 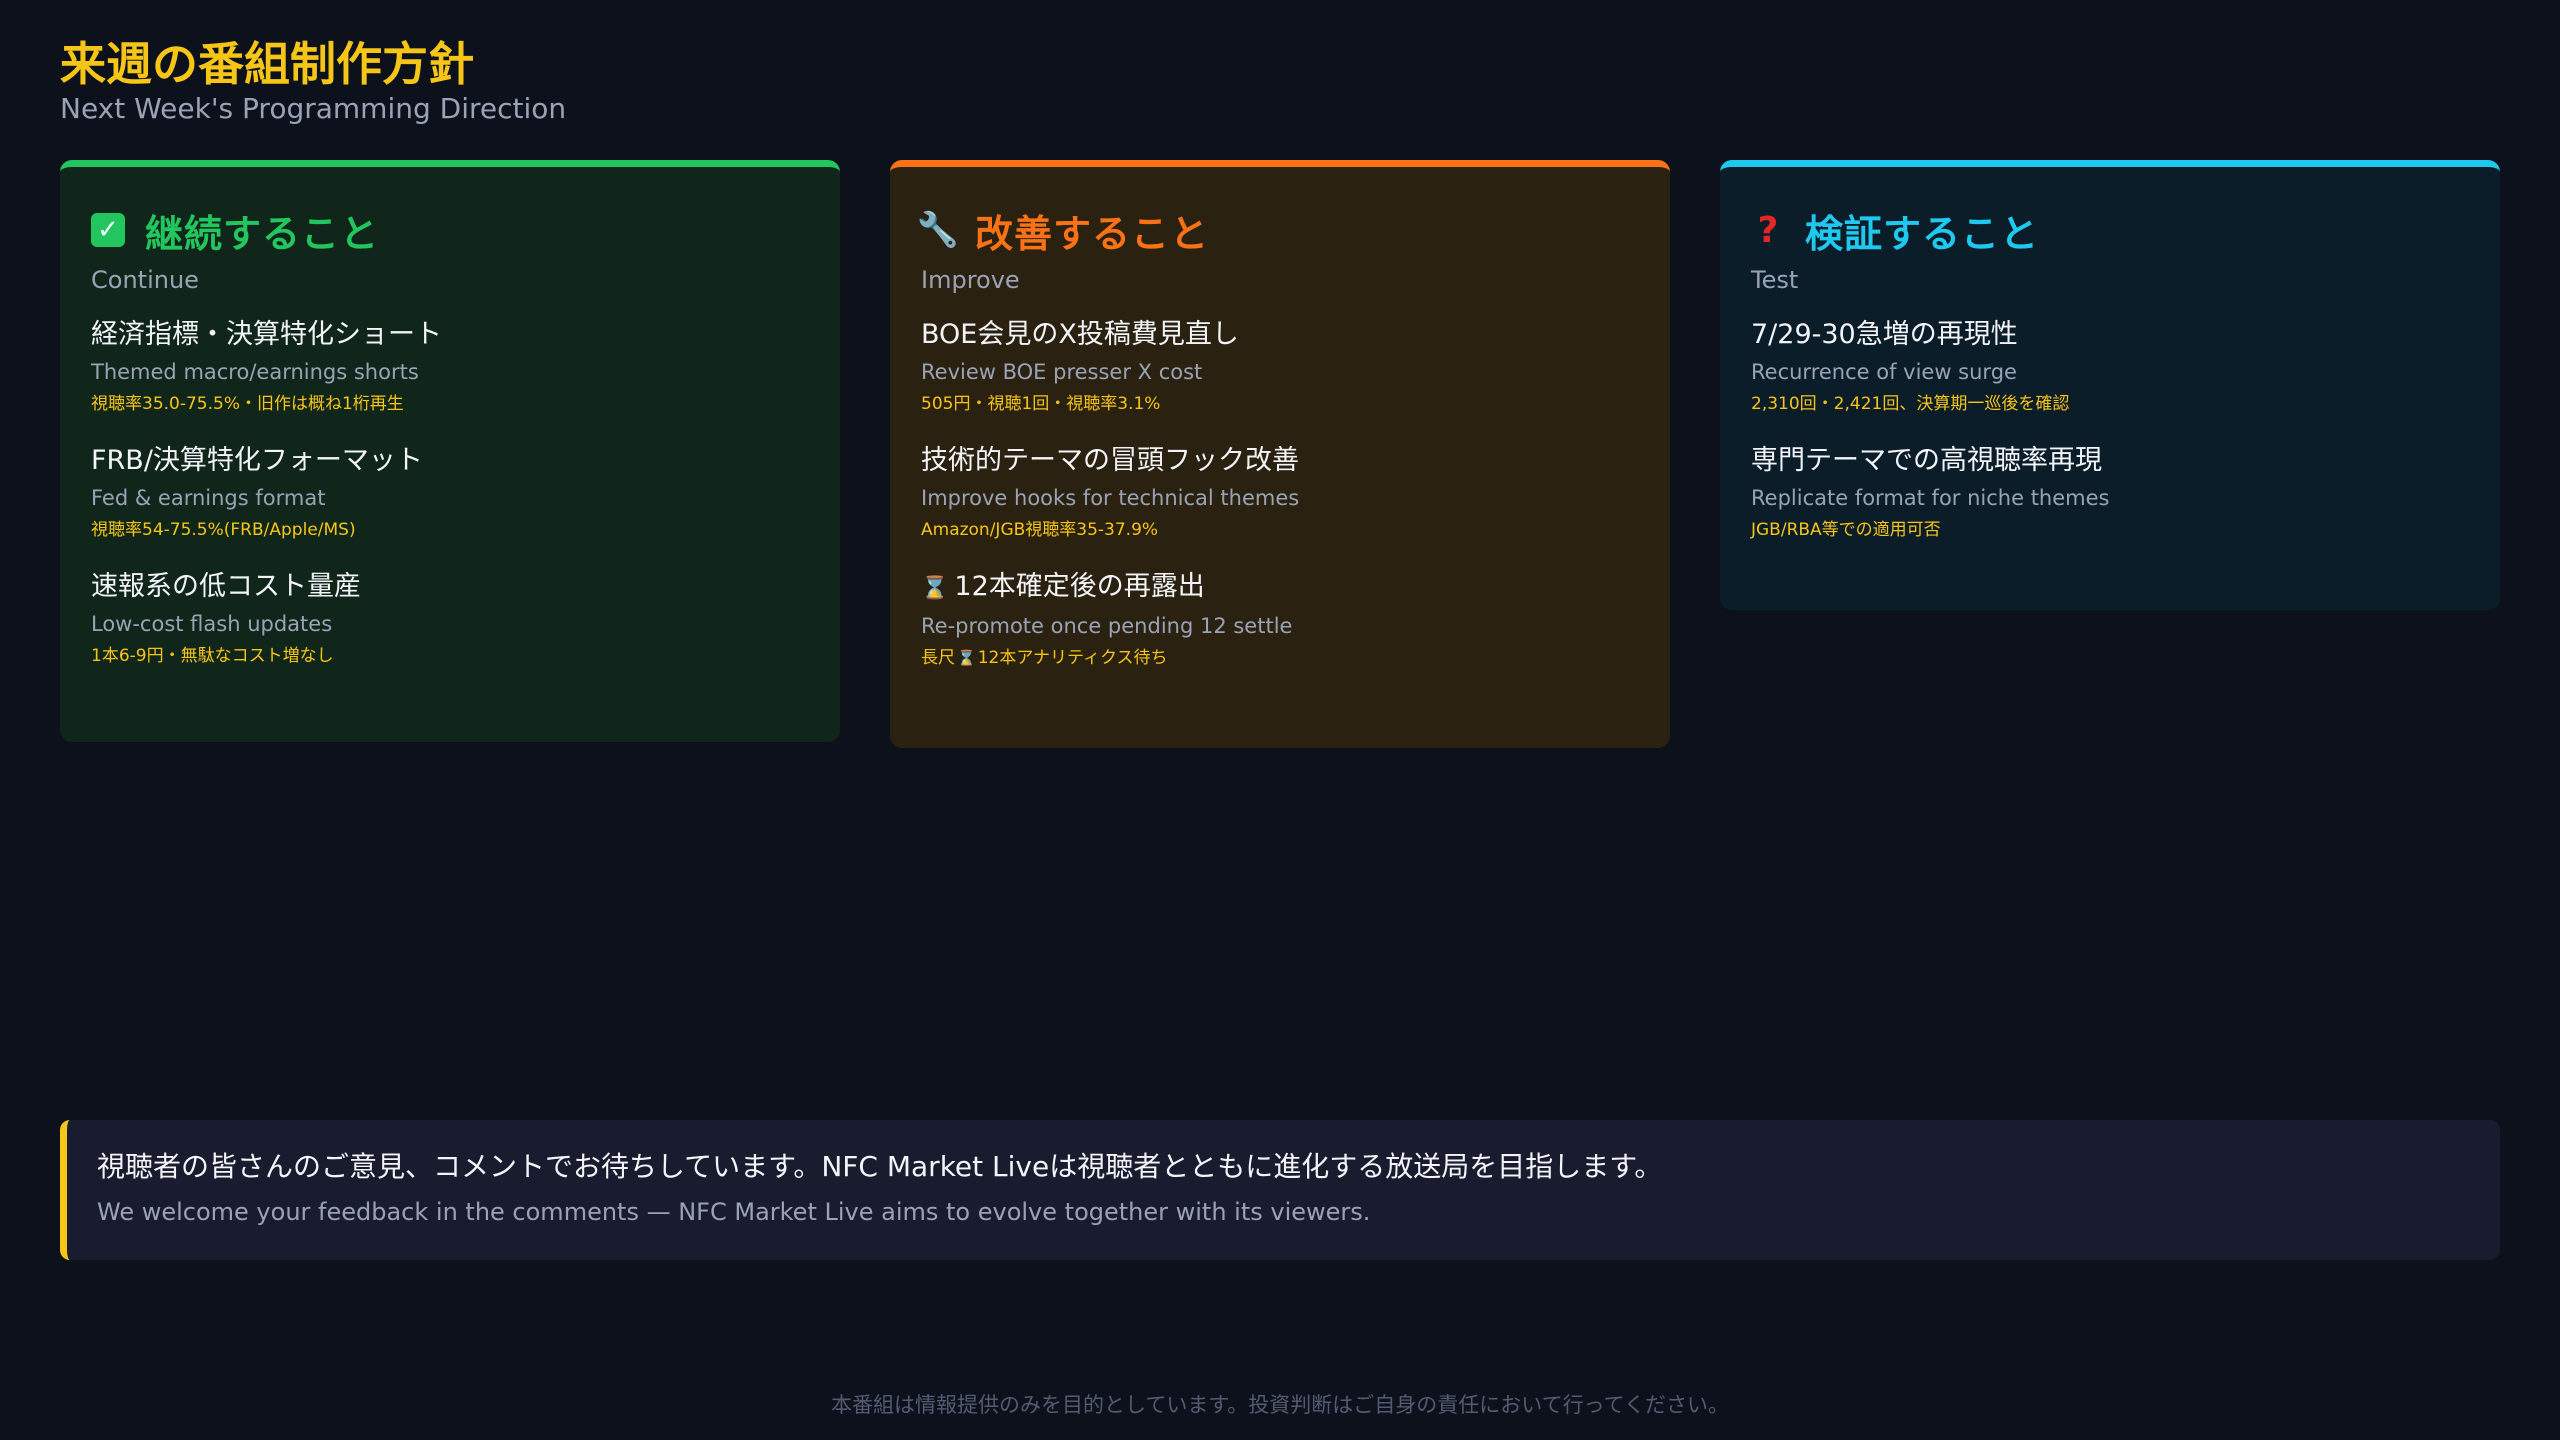 What do you see at coordinates (1768, 230) in the screenshot?
I see `question-icon: ?` at bounding box center [1768, 230].